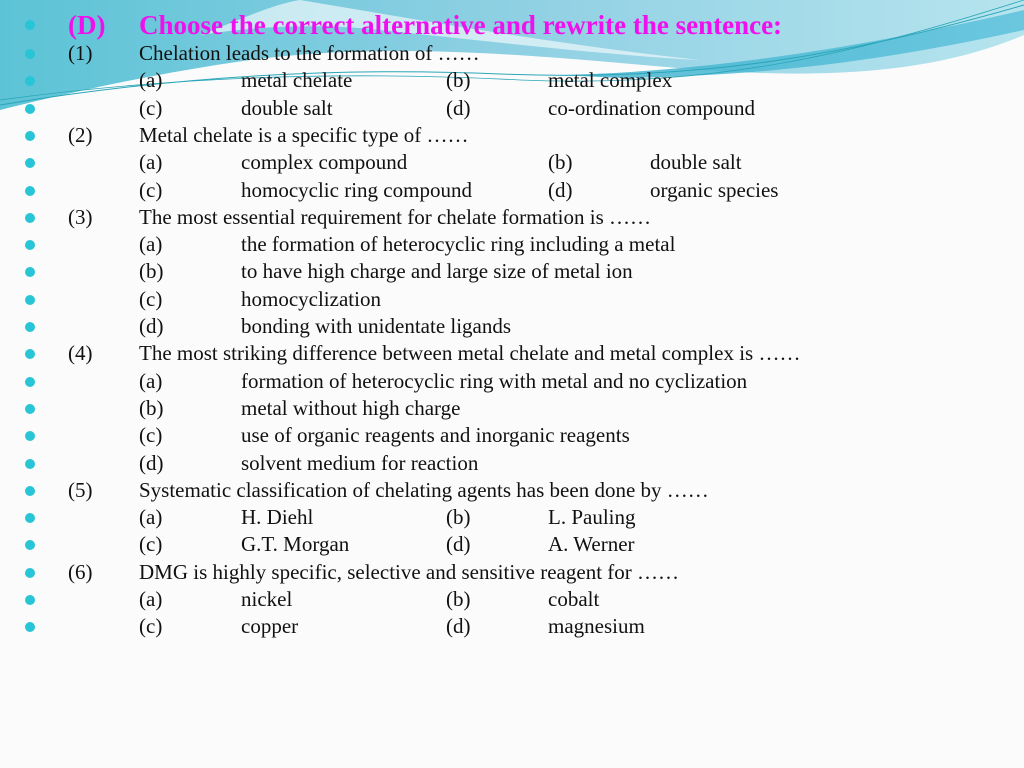 The width and height of the screenshot is (1024, 768). Describe the element at coordinates (512, 518) in the screenshot. I see `option-row: (a) H. Diehl (b) L. Pauling` at that location.